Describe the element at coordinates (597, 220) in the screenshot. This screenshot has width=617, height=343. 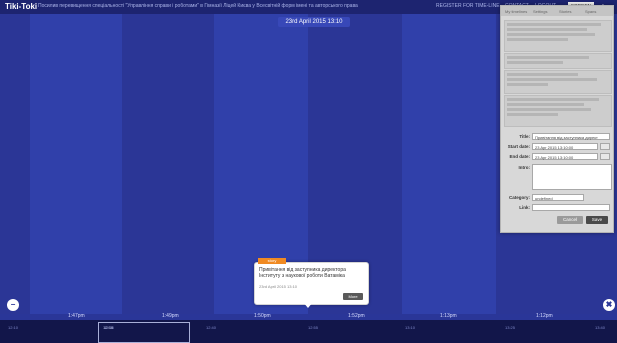
I see `save-button: Save` at that location.